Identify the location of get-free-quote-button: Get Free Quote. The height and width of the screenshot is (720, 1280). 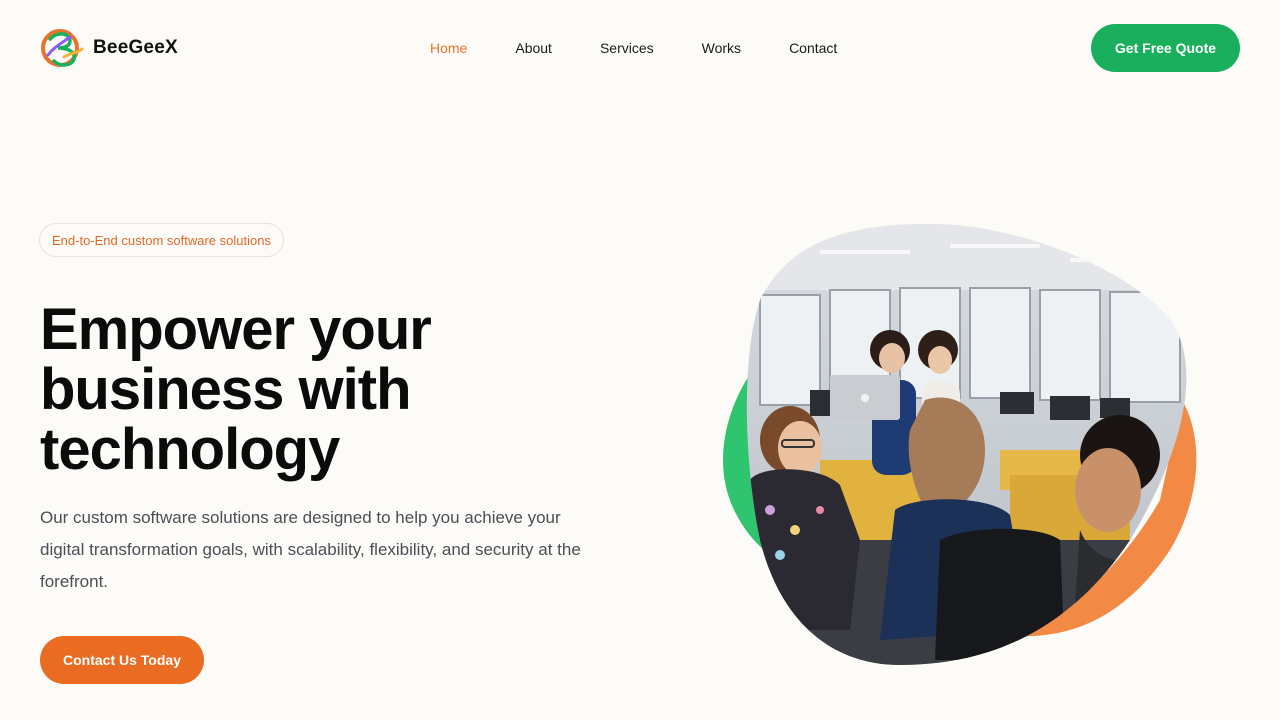
(1165, 48).